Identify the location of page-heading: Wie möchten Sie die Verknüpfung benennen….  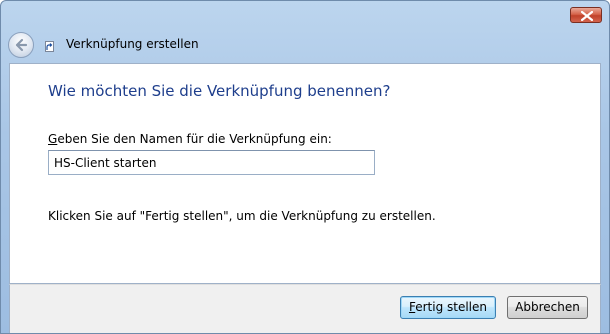
(219, 91).